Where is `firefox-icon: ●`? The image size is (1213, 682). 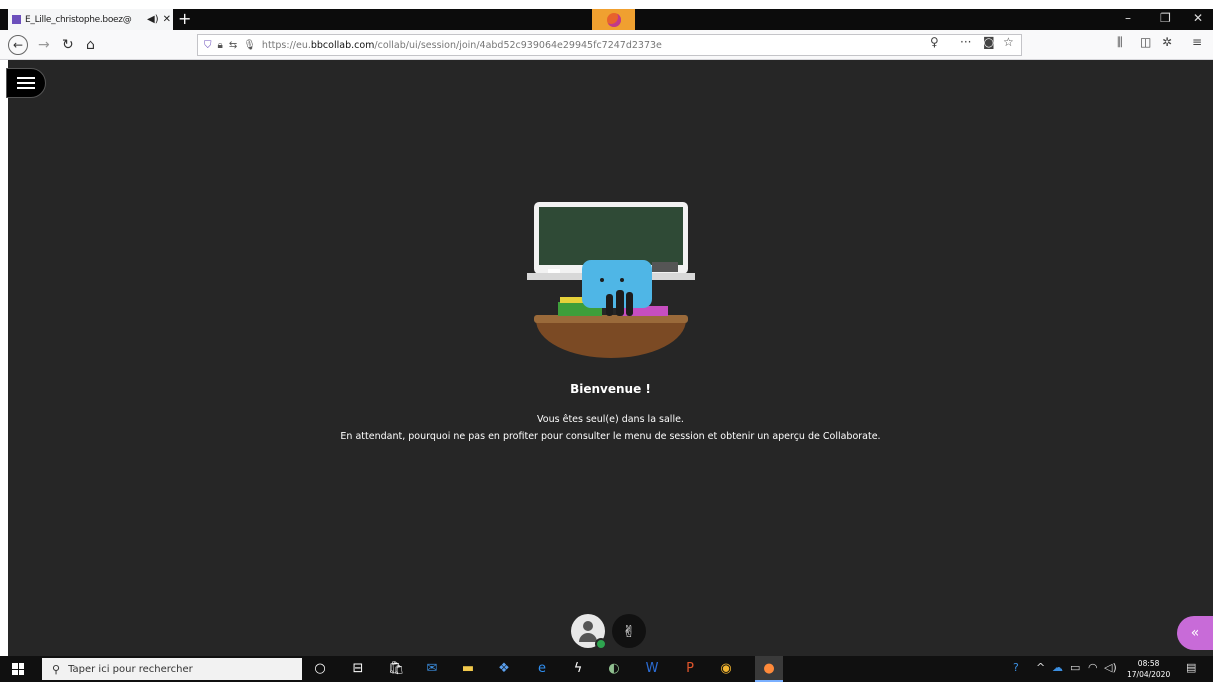
firefox-icon: ● is located at coordinates (769, 668).